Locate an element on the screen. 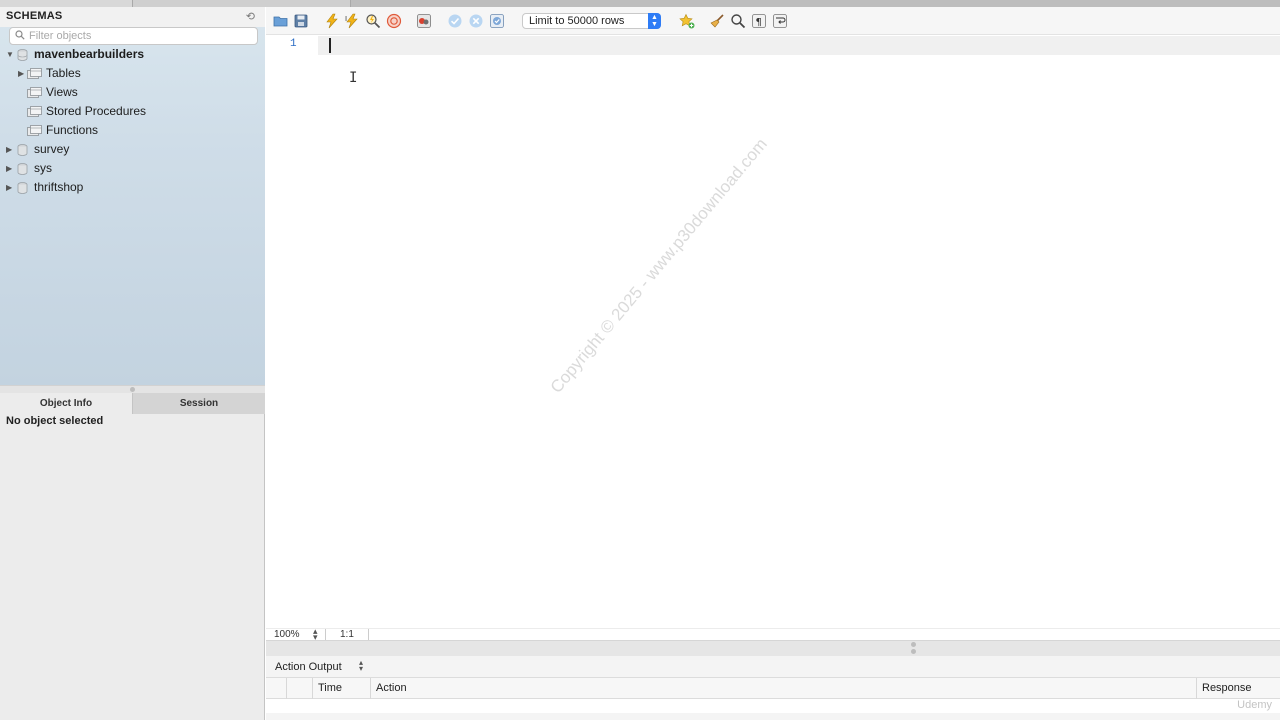 This screenshot has width=1280, height=720. schemas-header: SCHEMAS ⟲ is located at coordinates (132, 17).